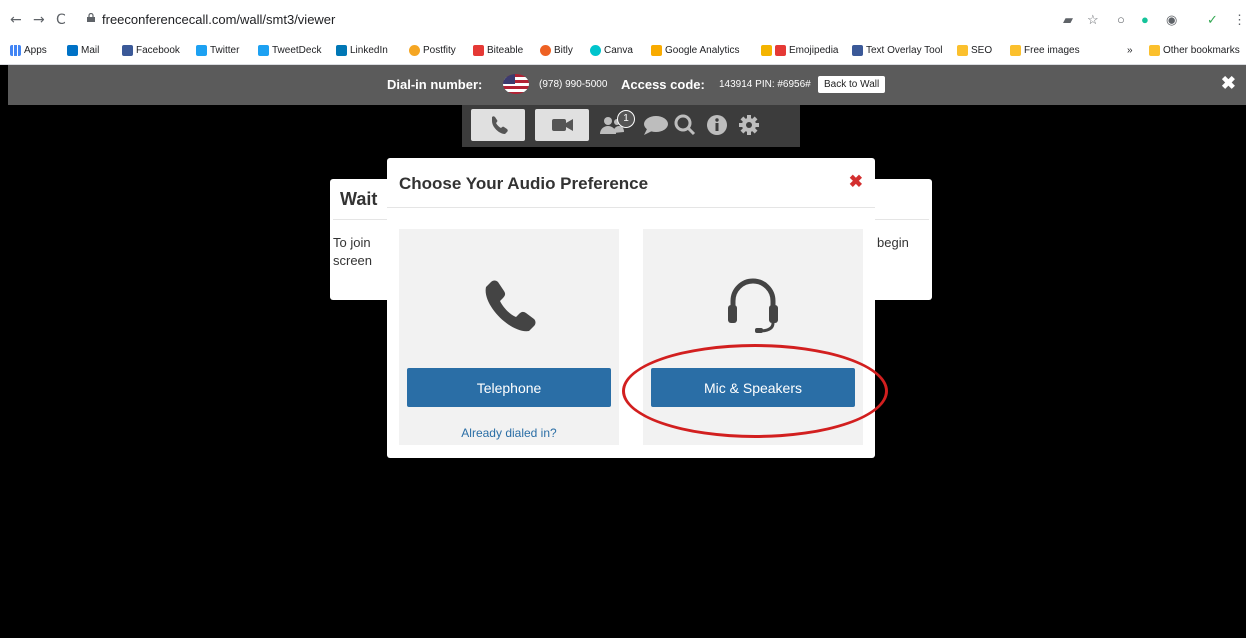 The width and height of the screenshot is (1246, 638). I want to click on bookmark-text-overlay-tool: Text Overlay Tool, so click(897, 50).